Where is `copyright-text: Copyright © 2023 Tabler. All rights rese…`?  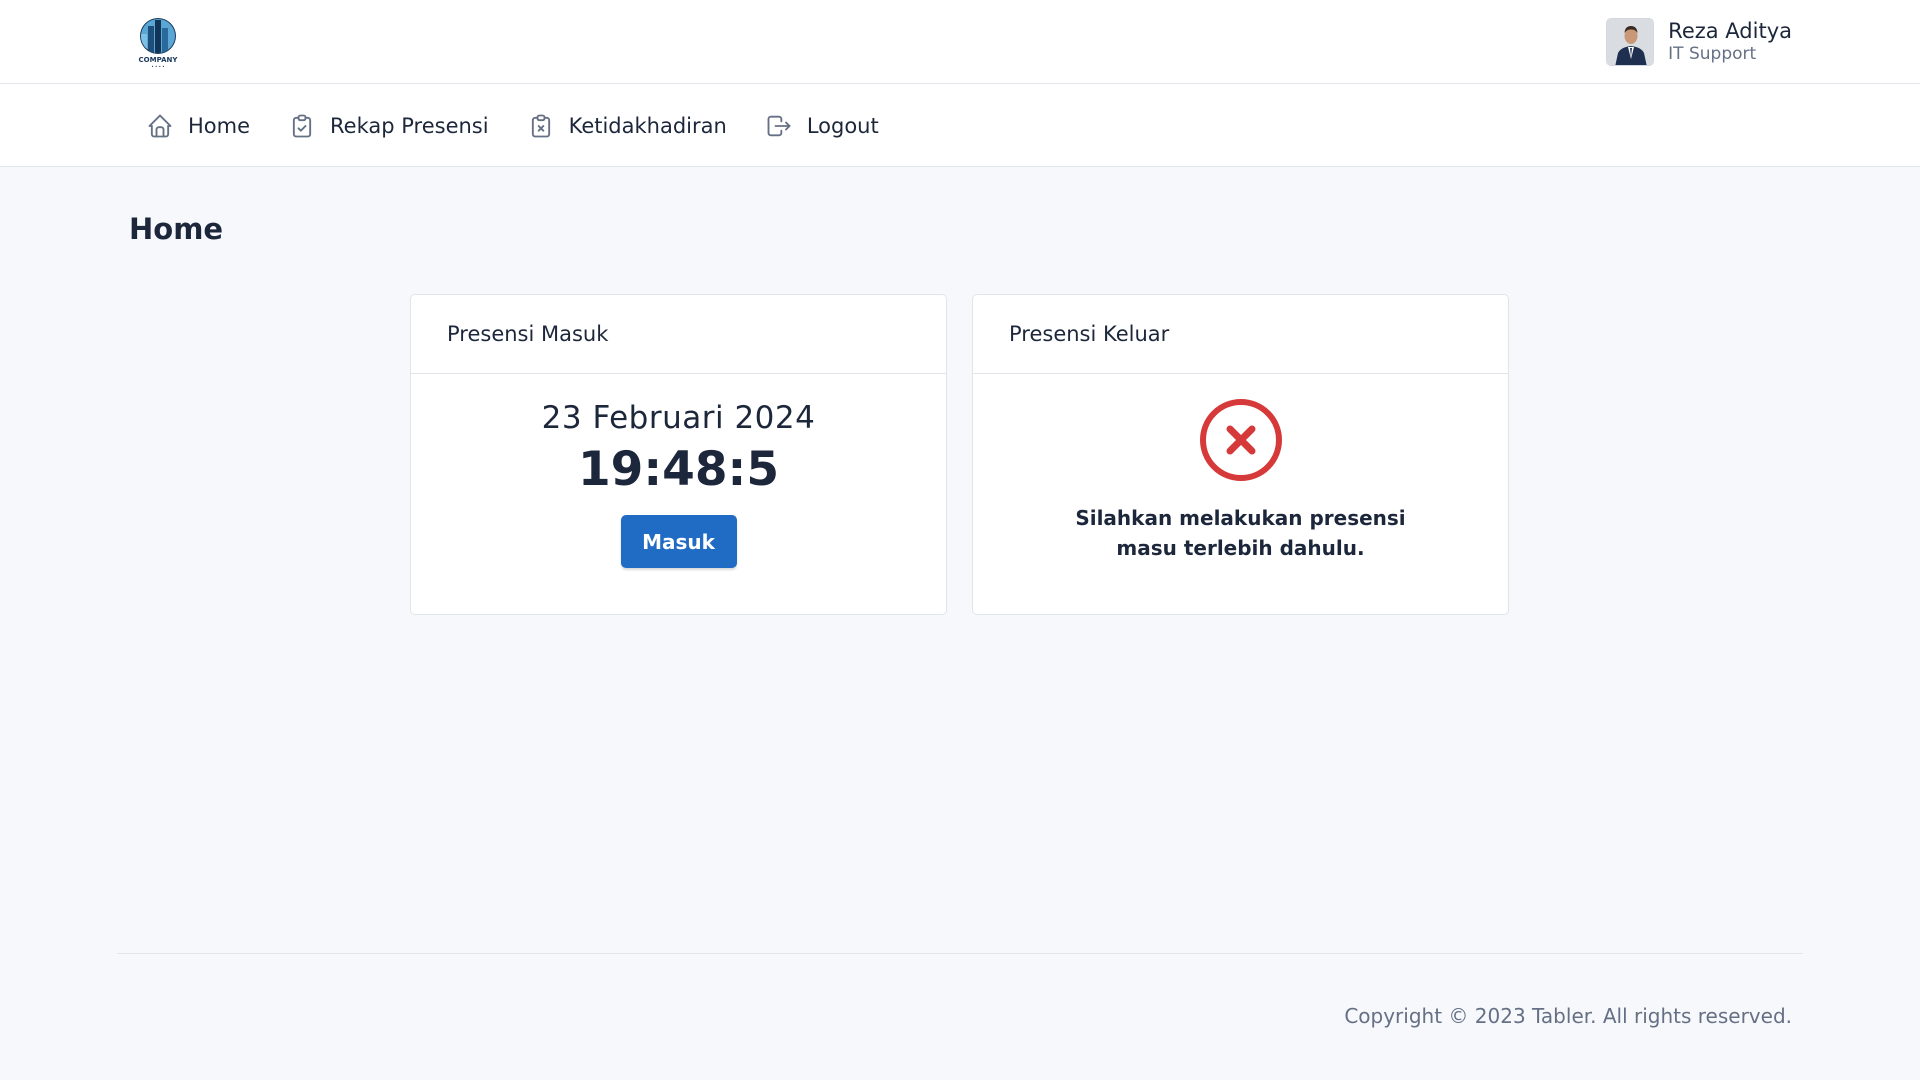 copyright-text: Copyright © 2023 Tabler. All rights rese… is located at coordinates (1568, 1016).